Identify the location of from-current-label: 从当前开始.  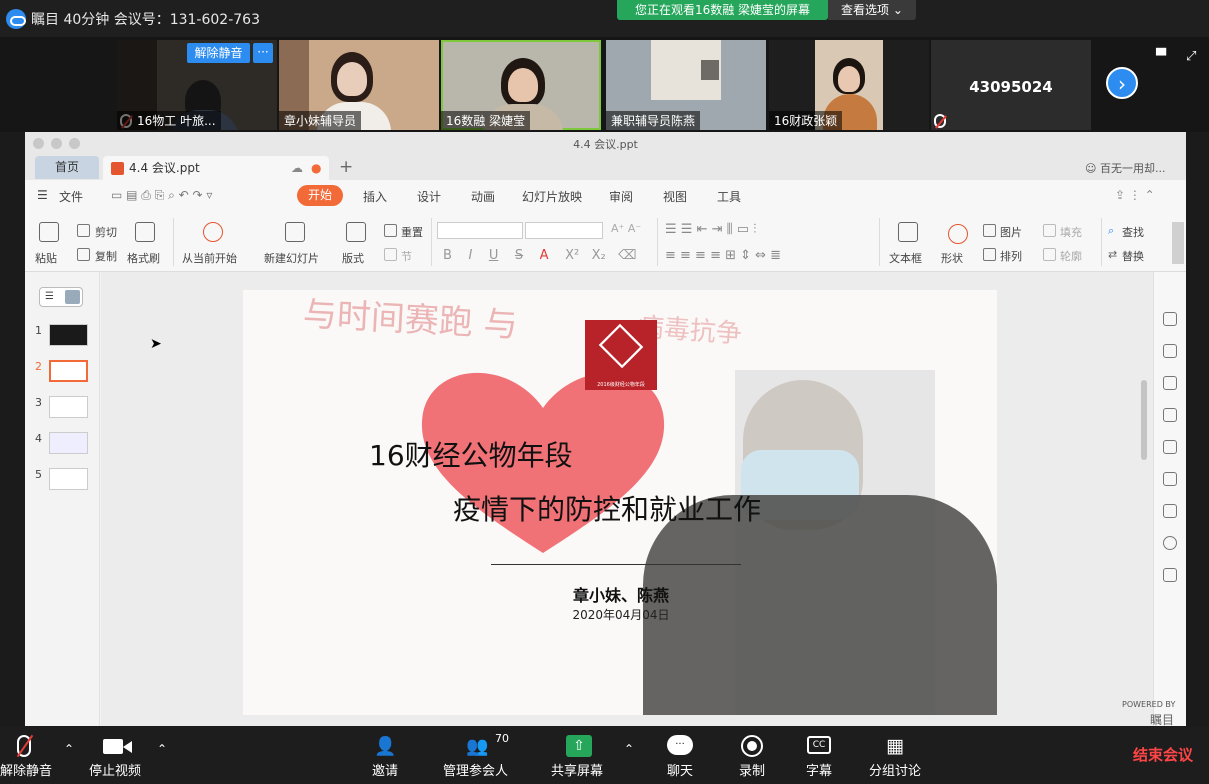
(209, 258).